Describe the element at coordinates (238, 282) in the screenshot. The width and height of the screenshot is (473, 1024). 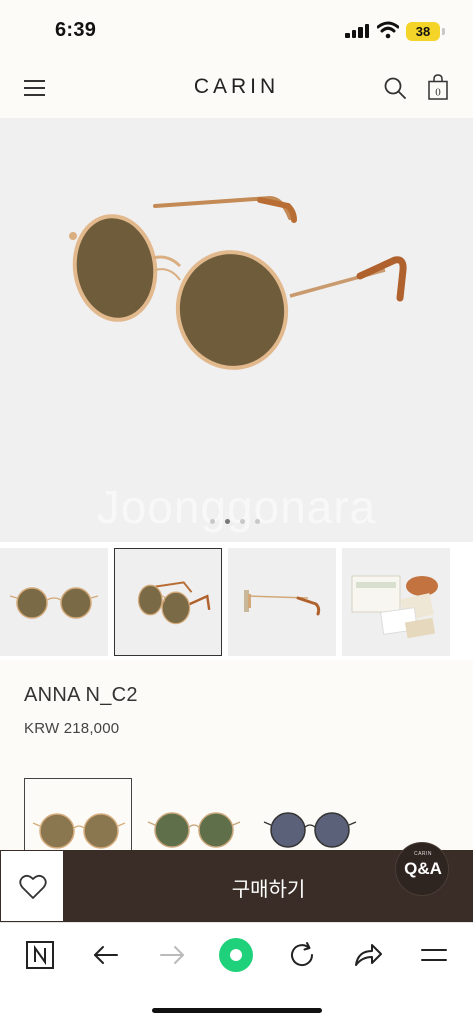
I see `sunglasses-image` at that location.